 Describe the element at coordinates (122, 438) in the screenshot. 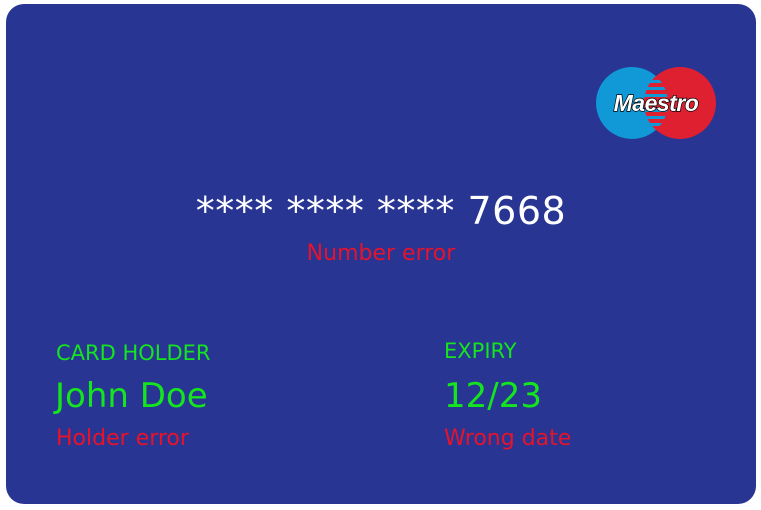

I see `card-holder-error: Holder error` at that location.